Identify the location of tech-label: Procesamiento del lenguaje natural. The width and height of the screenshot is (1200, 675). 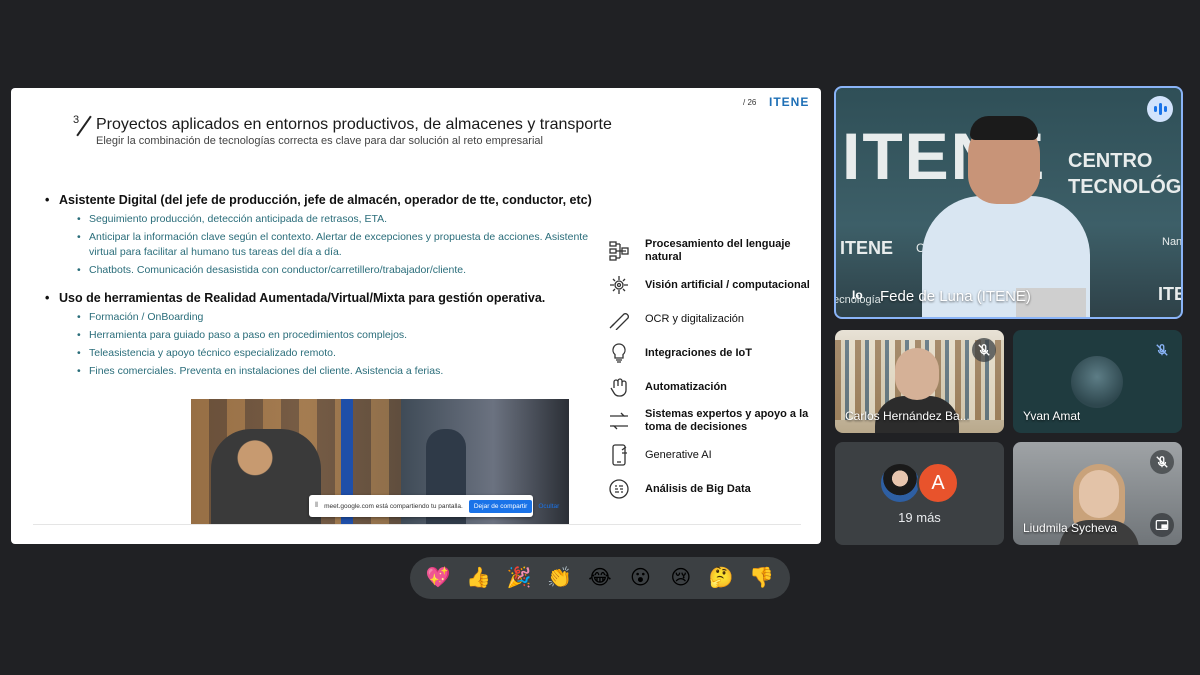
(718, 250).